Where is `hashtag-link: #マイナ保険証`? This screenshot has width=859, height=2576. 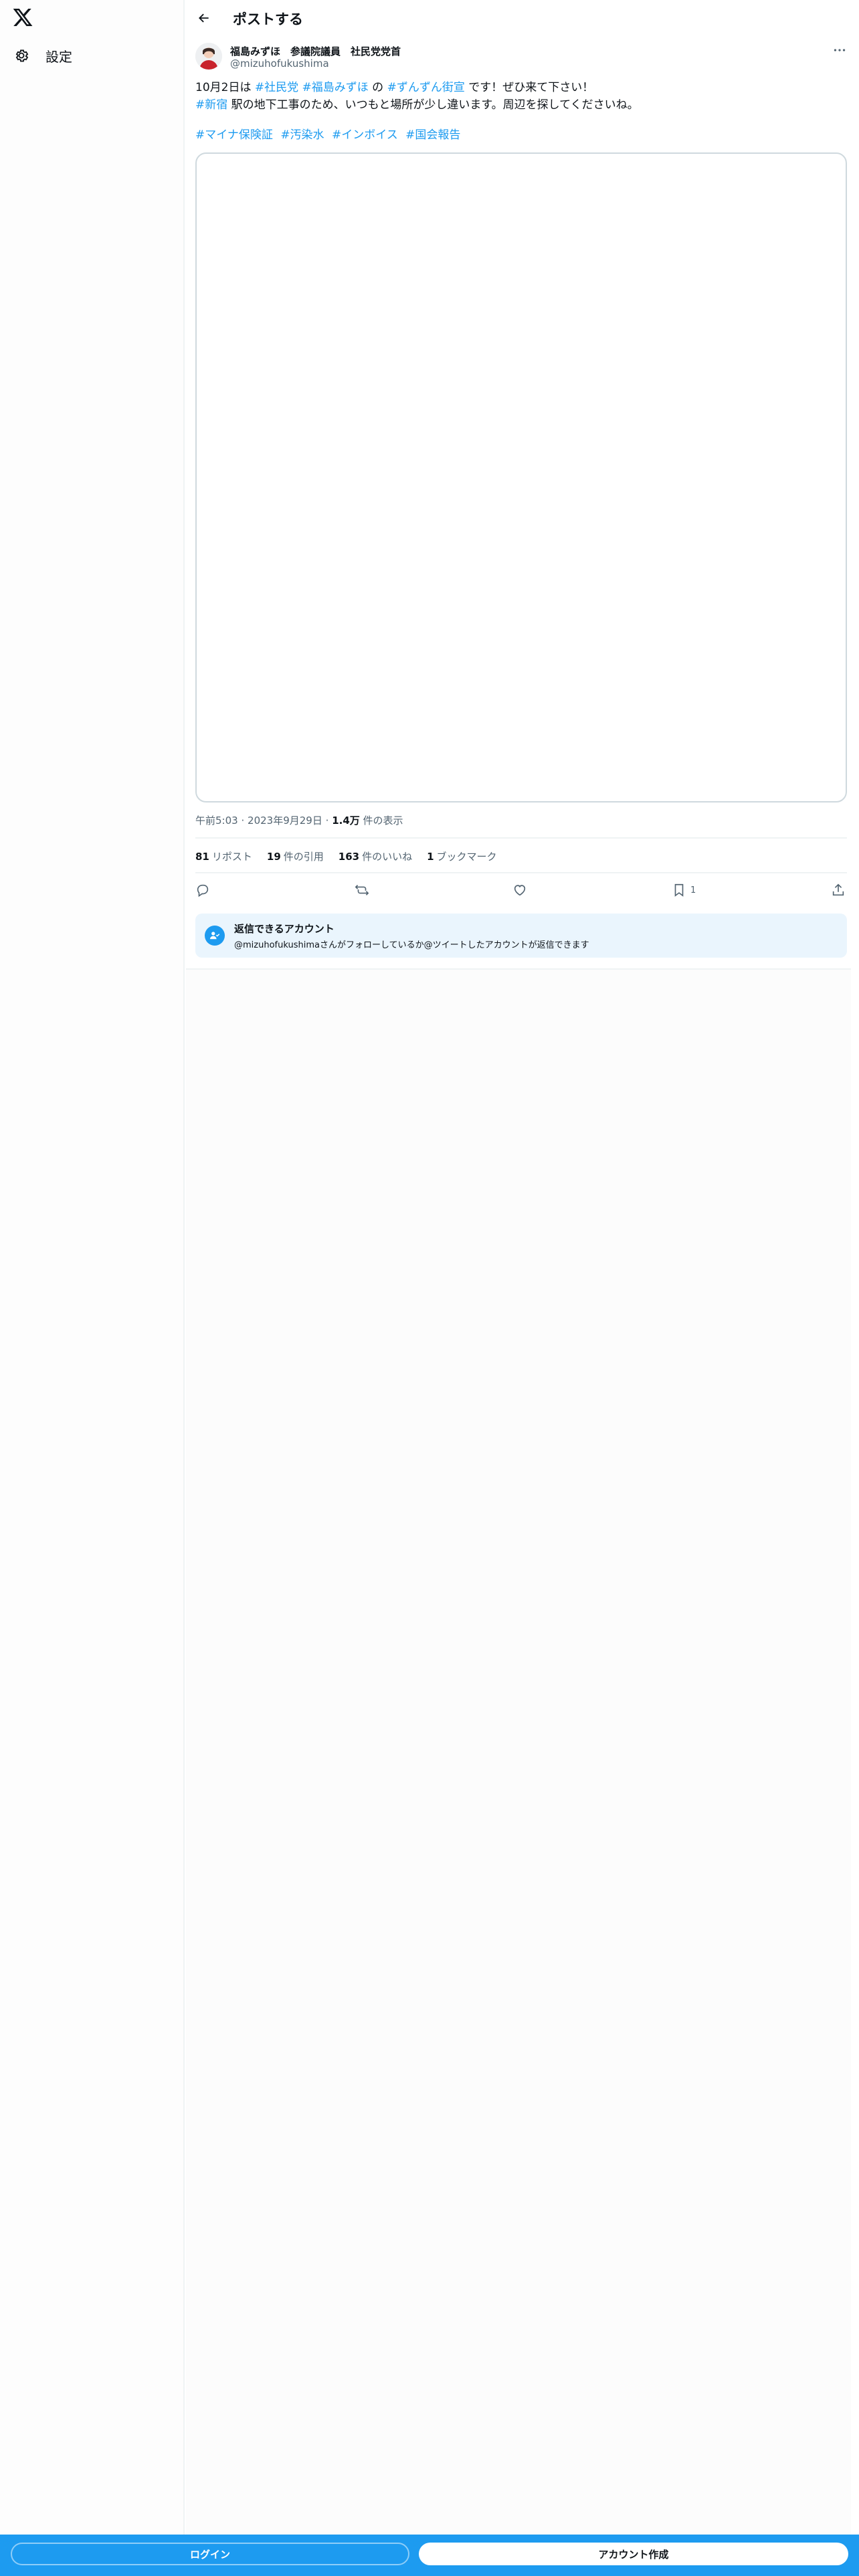
hashtag-link: #マイナ保険証 is located at coordinates (234, 135).